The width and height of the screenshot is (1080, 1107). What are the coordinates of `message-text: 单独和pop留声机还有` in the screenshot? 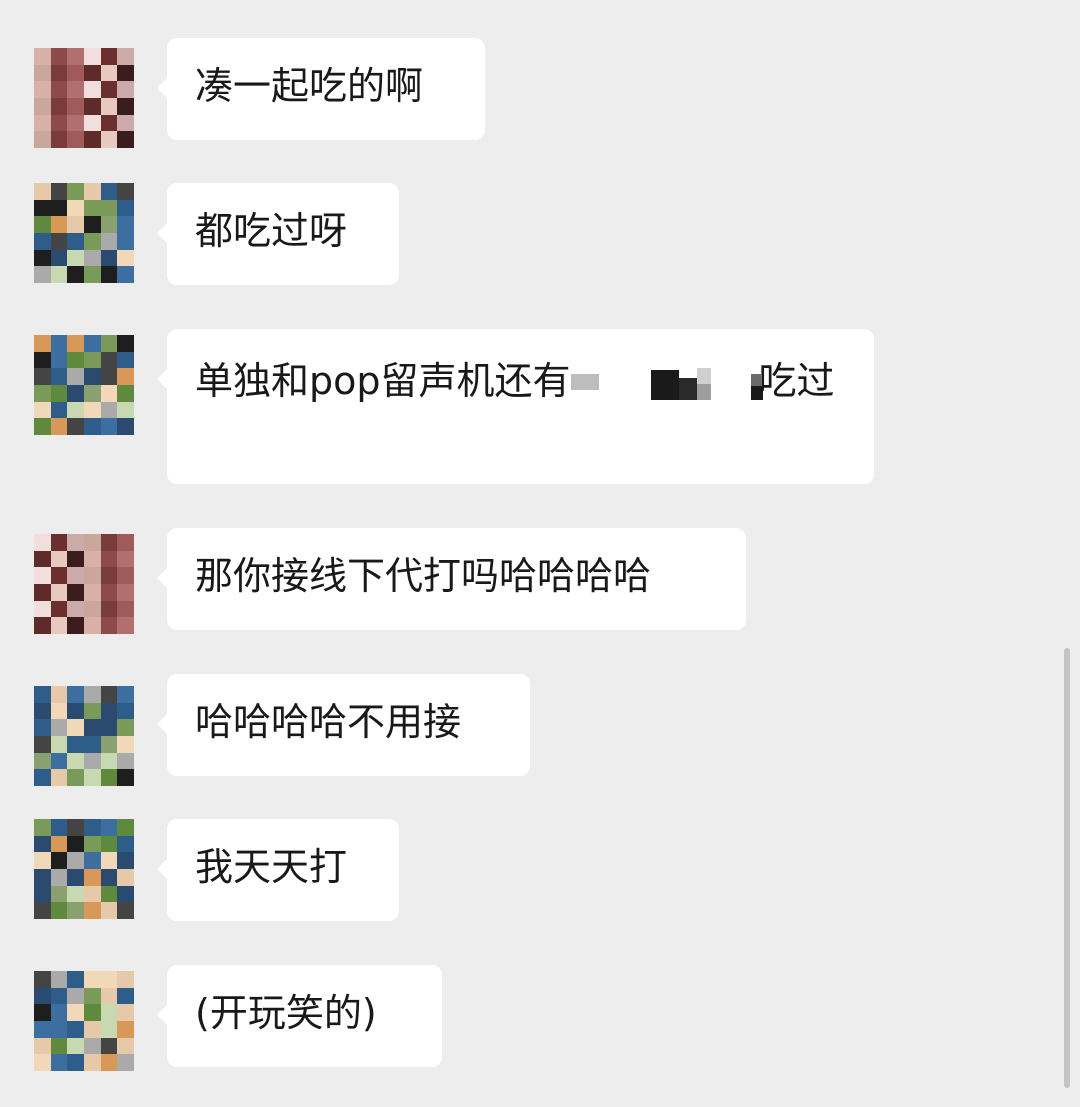 It's located at (383, 381).